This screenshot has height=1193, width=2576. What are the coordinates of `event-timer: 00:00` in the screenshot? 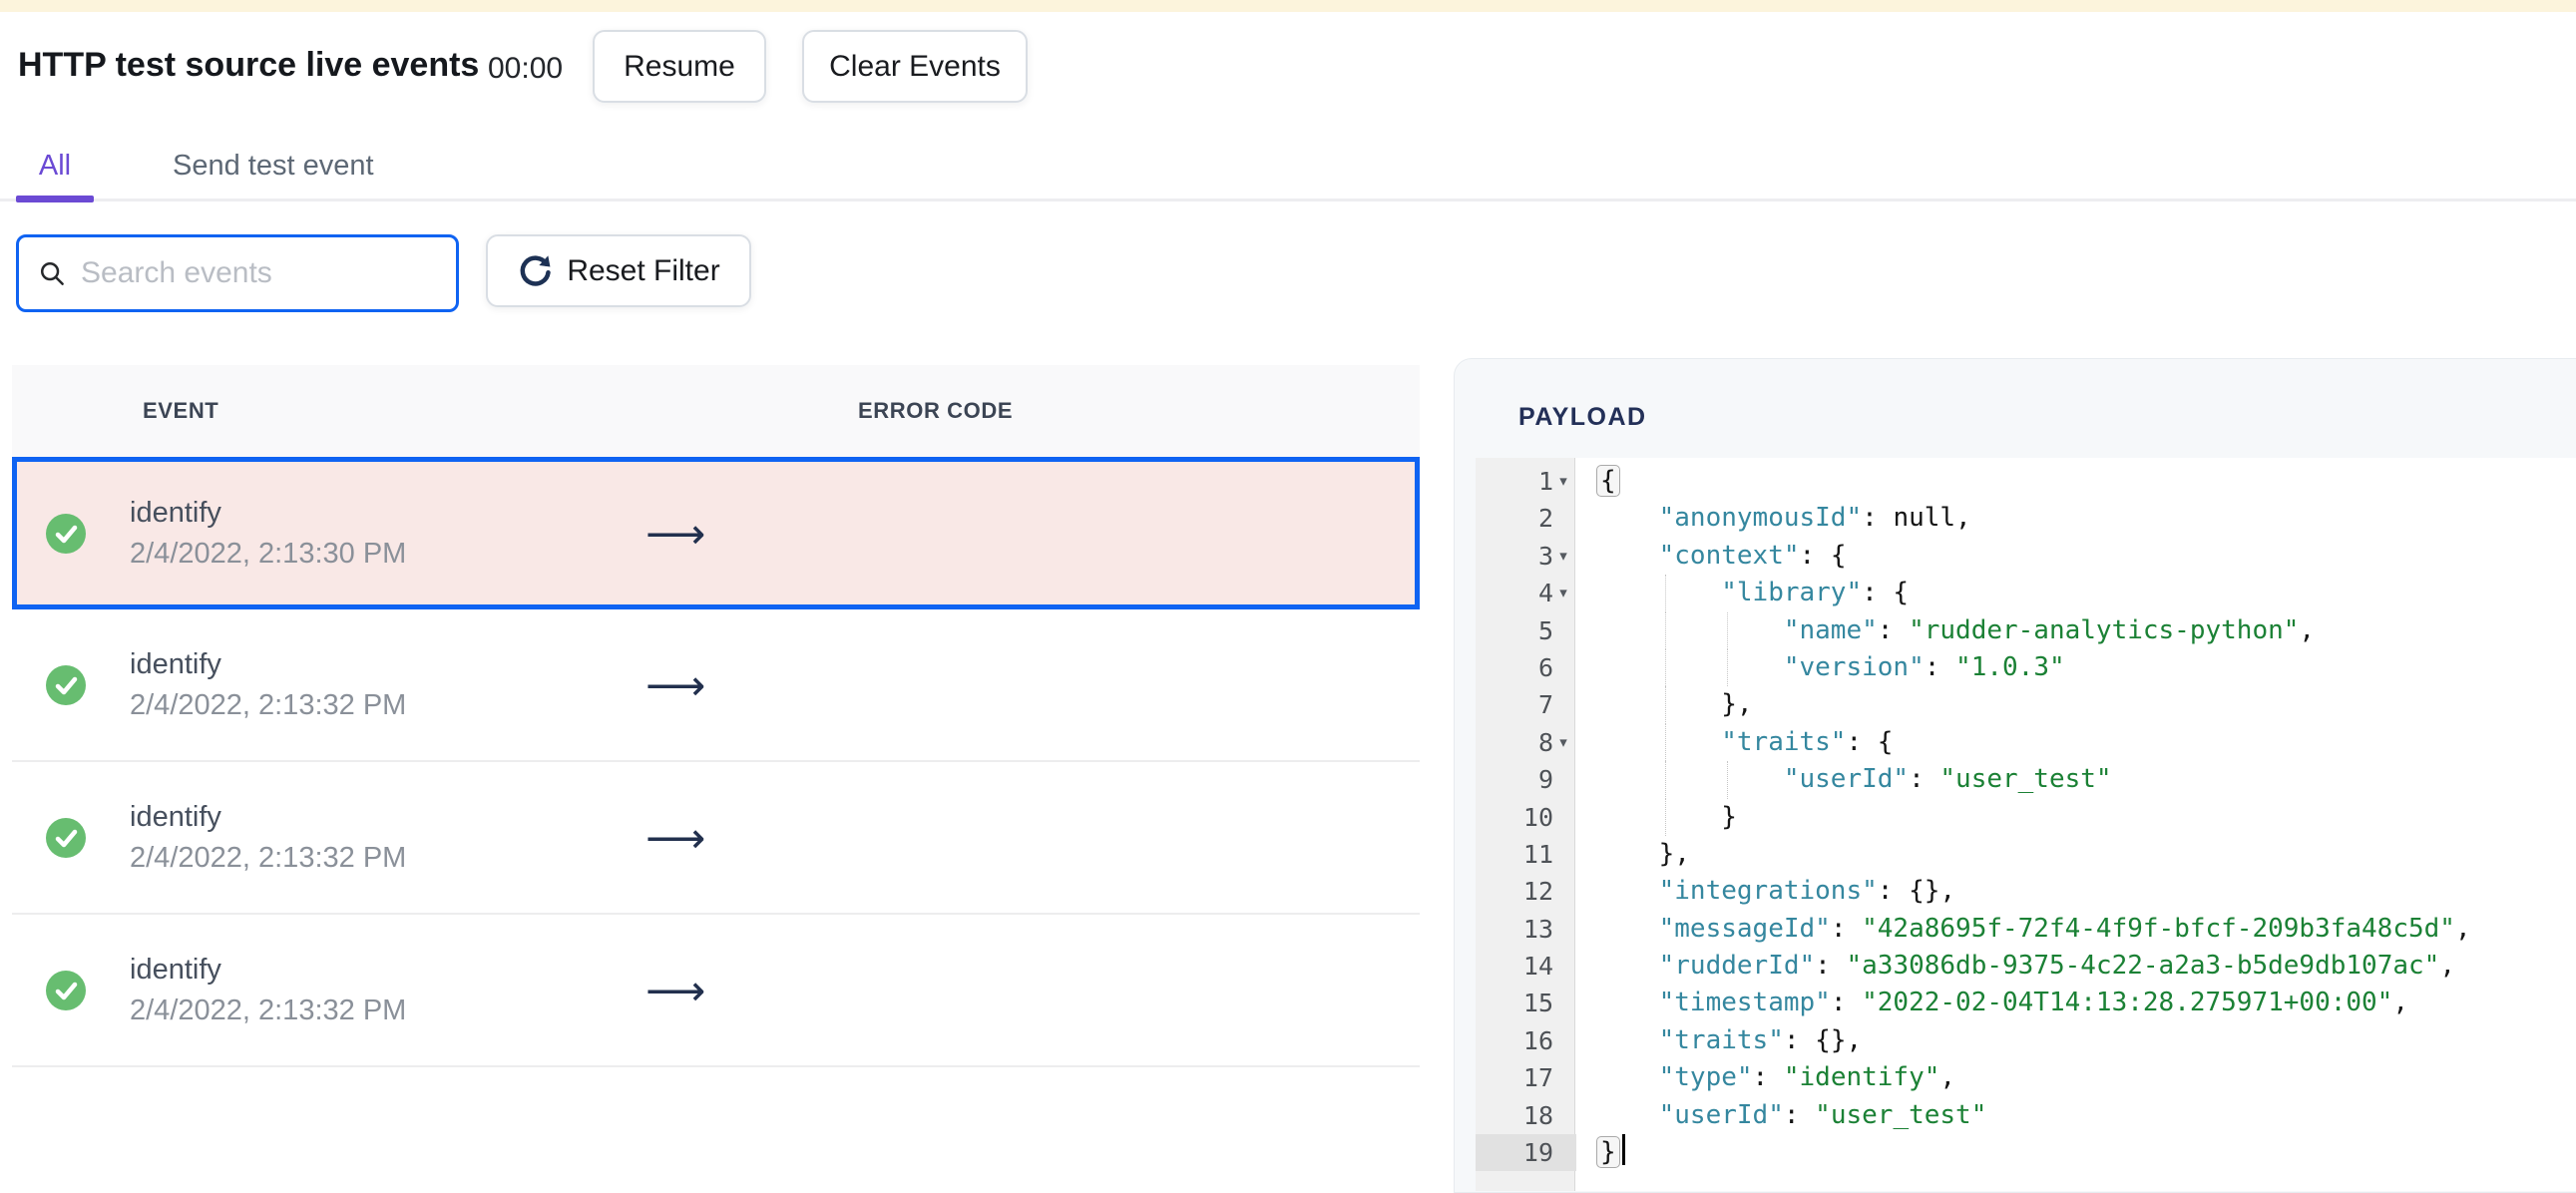 It's located at (526, 68).